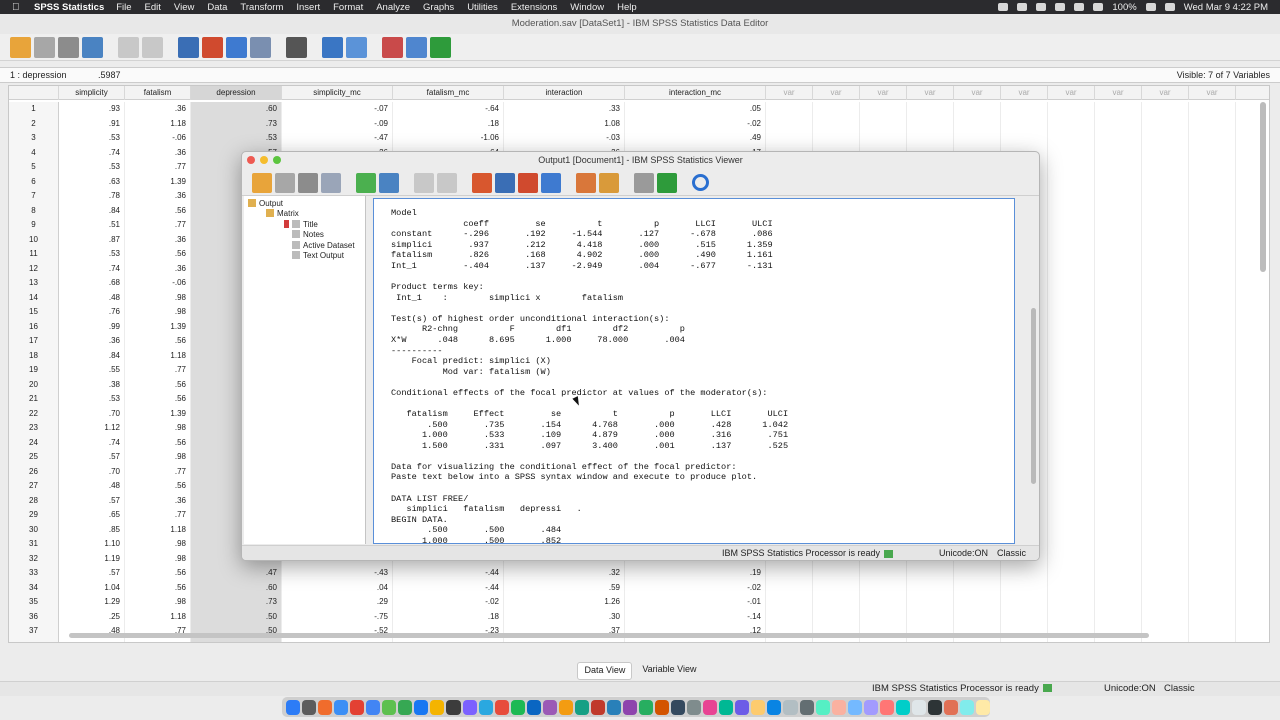  Describe the element at coordinates (158, 297) in the screenshot. I see `data-cell: .98` at that location.